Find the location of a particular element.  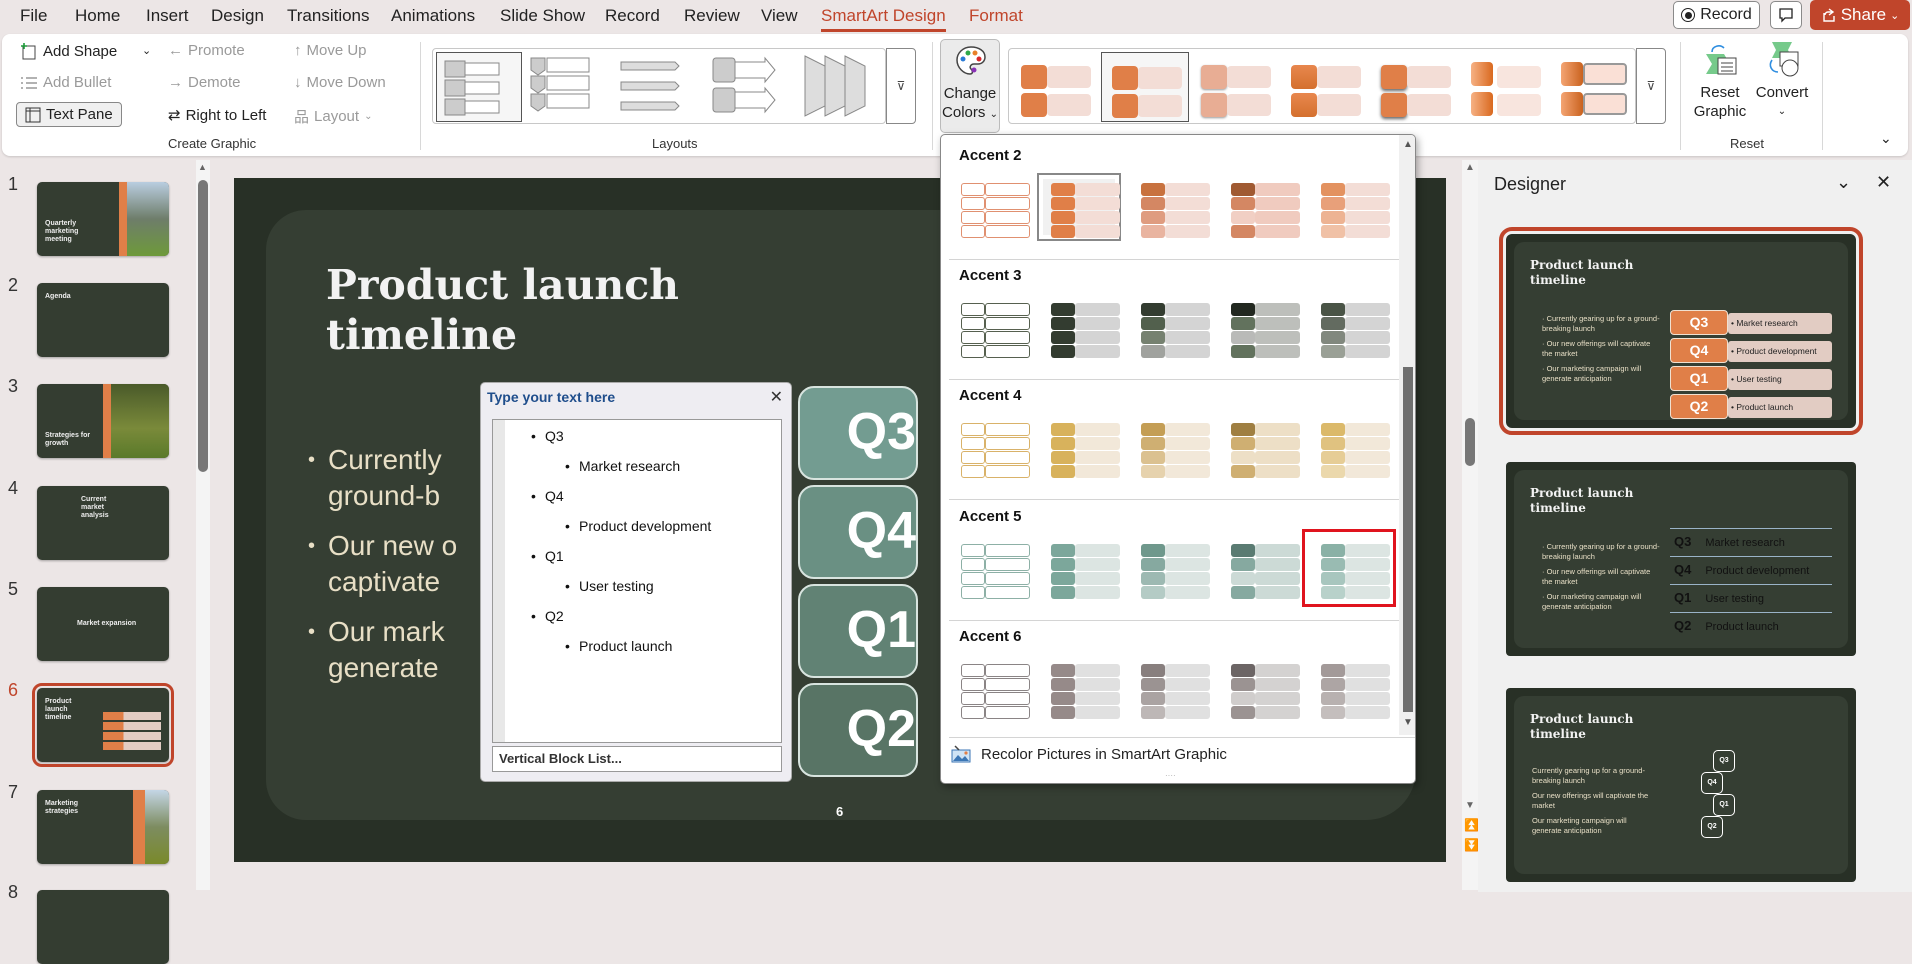

slide-thumbnail-2: Agenda is located at coordinates (103, 320).